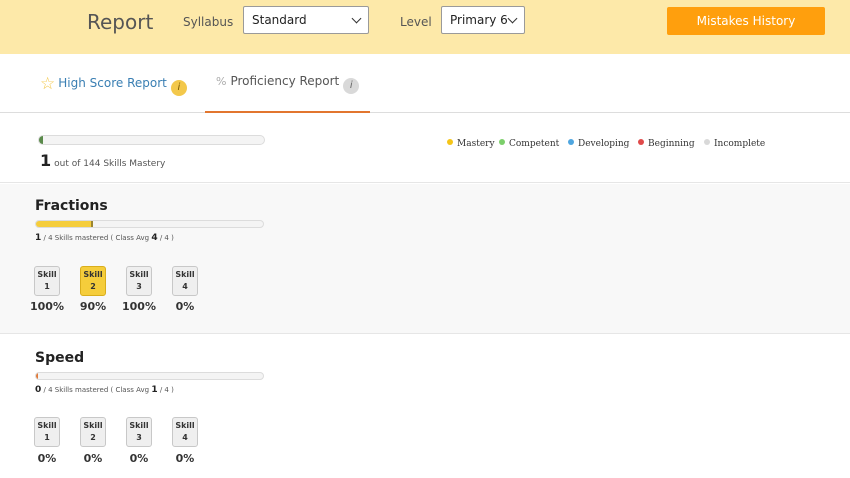  Describe the element at coordinates (113, 93) in the screenshot. I see `tab-high-score-report: ☆ High Score Report i` at that location.